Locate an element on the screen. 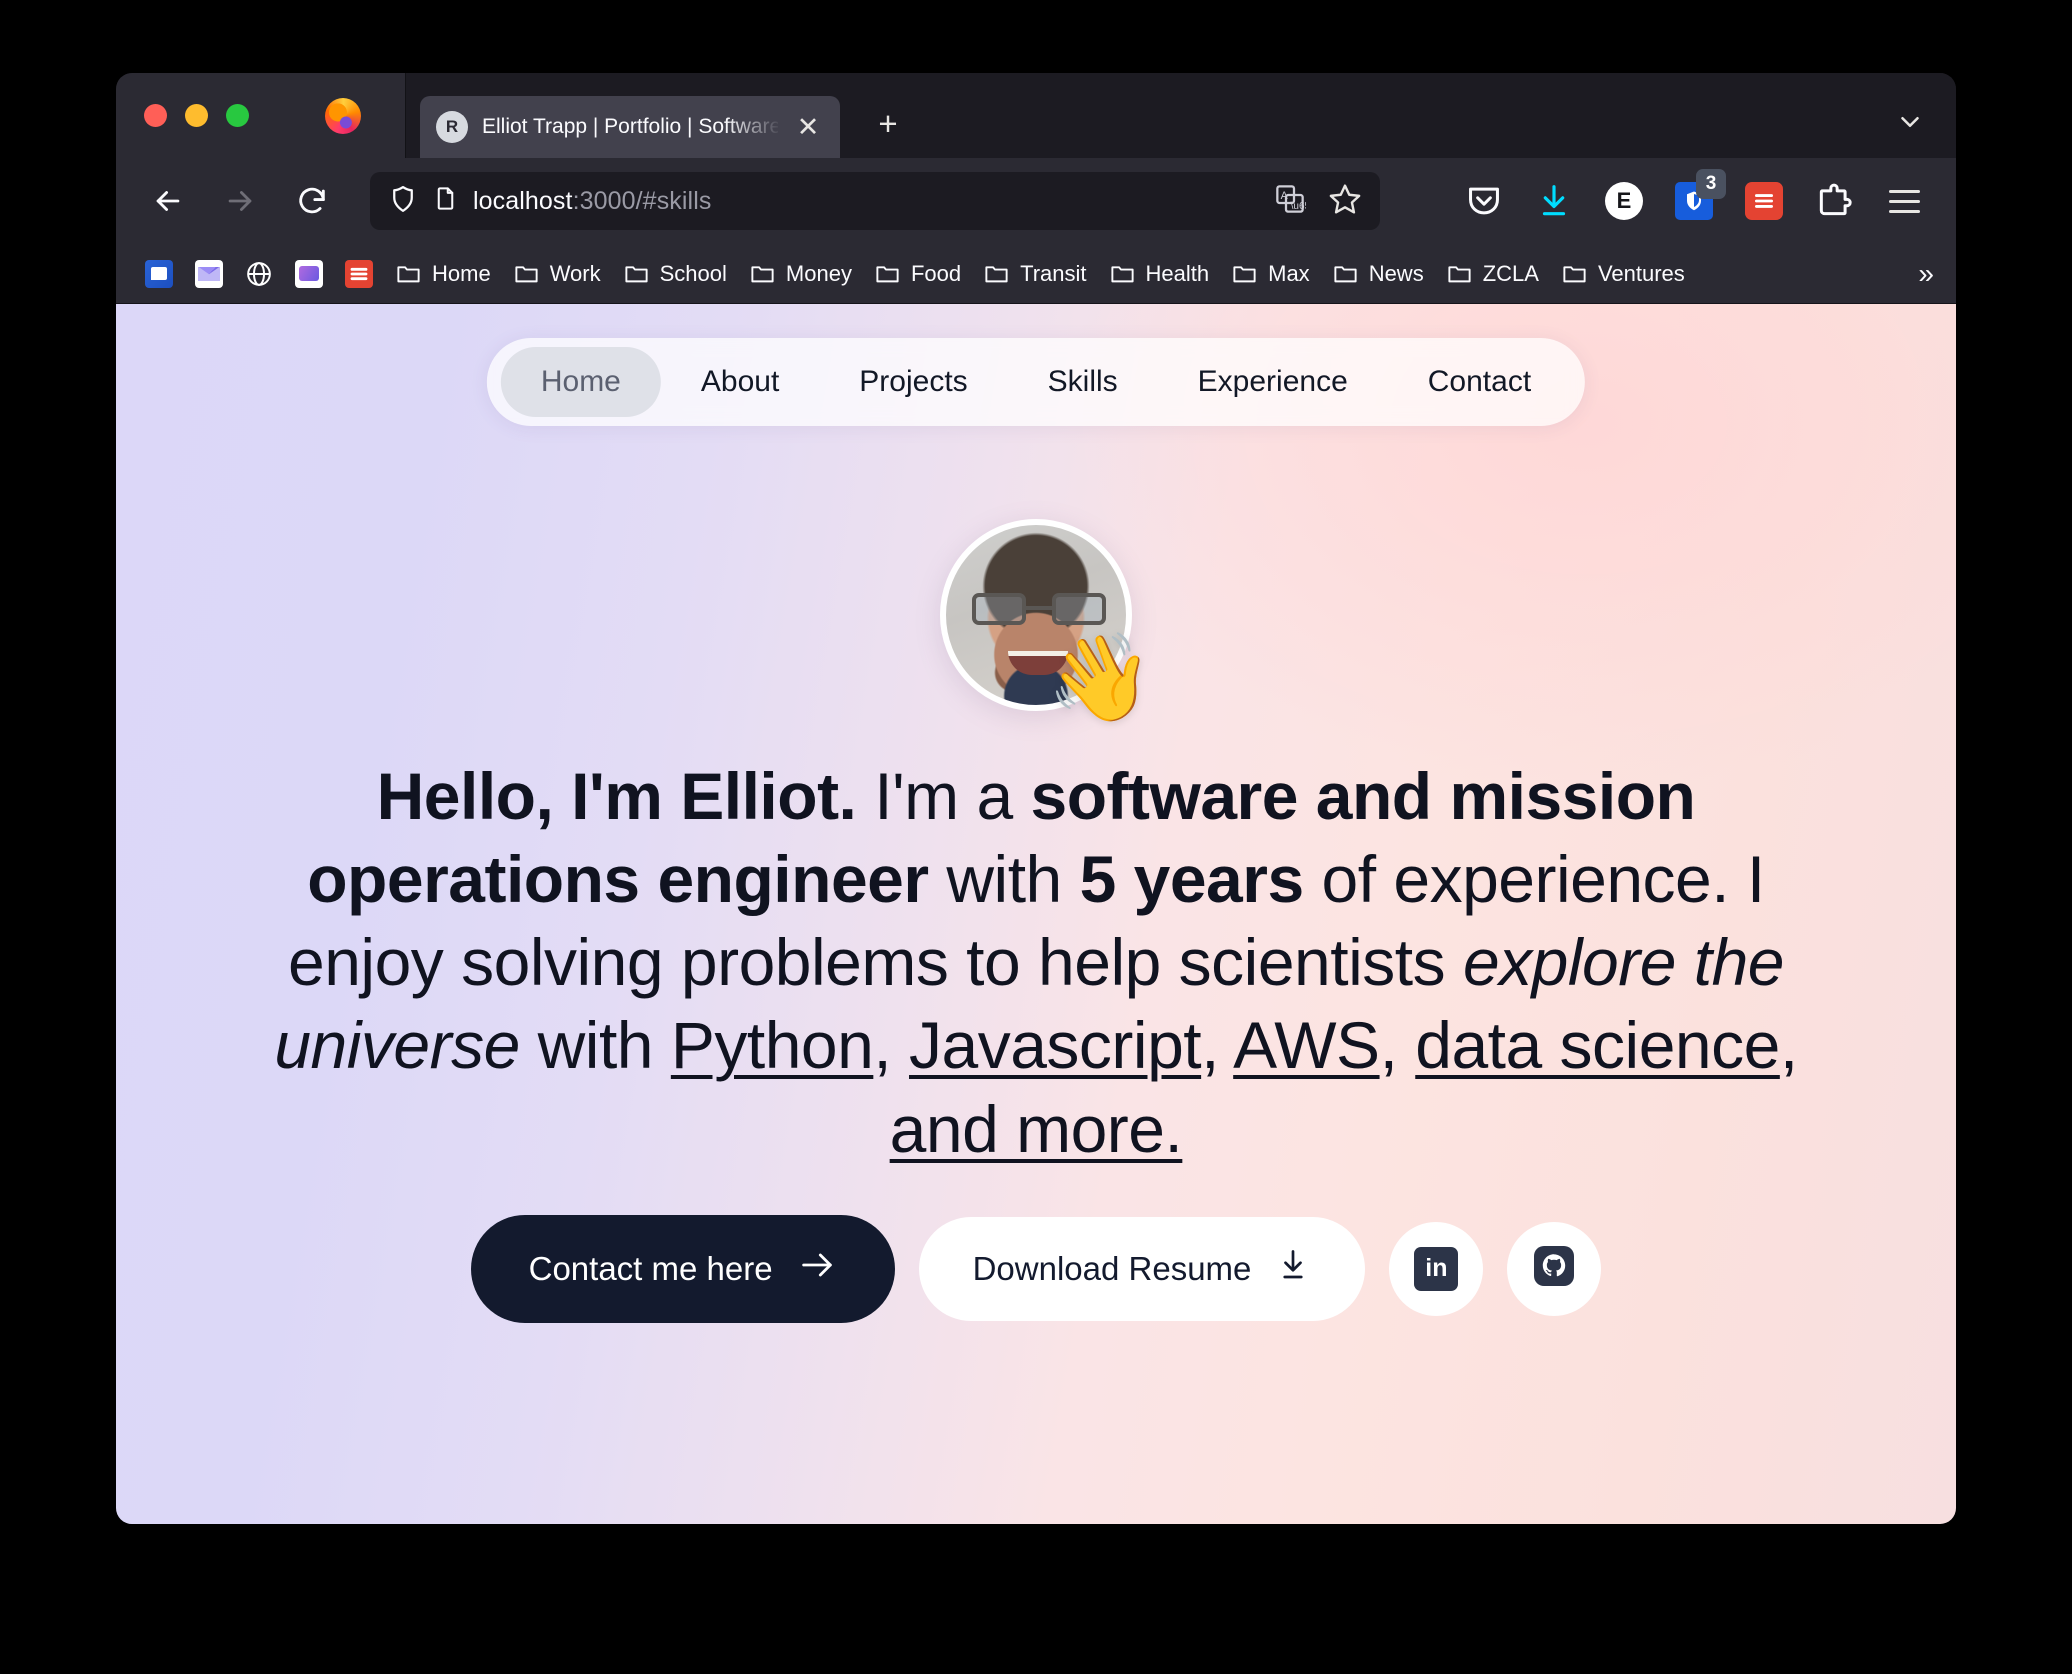 This screenshot has height=1674, width=2072. globe-icon is located at coordinates (259, 274).